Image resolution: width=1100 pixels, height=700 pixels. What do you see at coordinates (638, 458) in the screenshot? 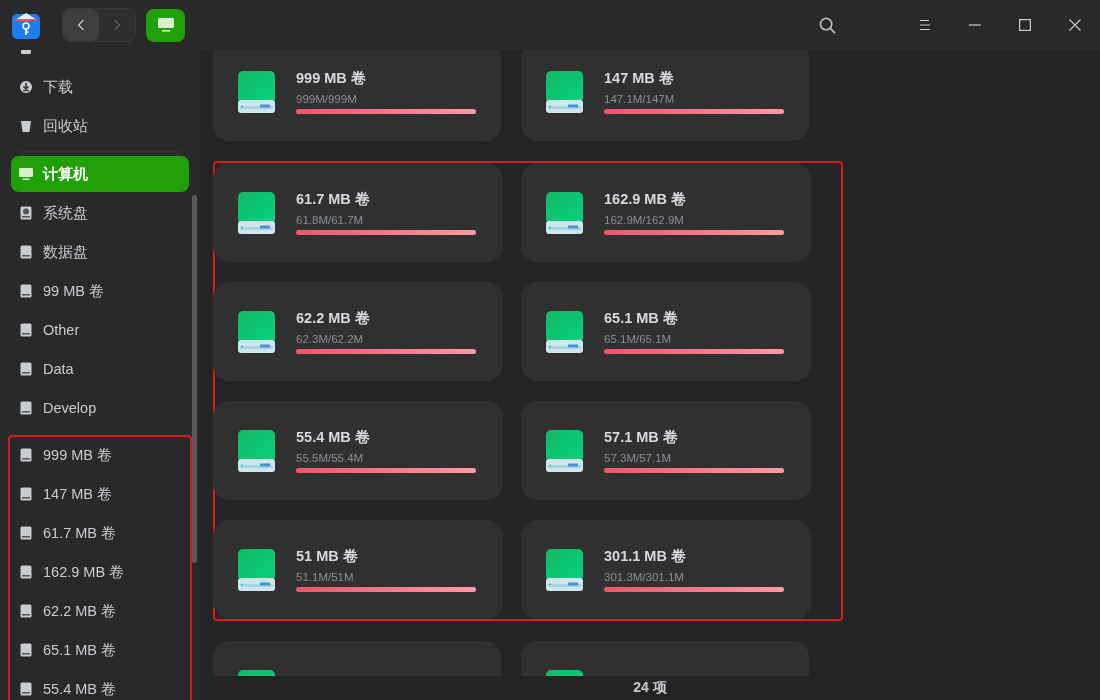
I see `usage-text: 57.3M/57.1M` at bounding box center [638, 458].